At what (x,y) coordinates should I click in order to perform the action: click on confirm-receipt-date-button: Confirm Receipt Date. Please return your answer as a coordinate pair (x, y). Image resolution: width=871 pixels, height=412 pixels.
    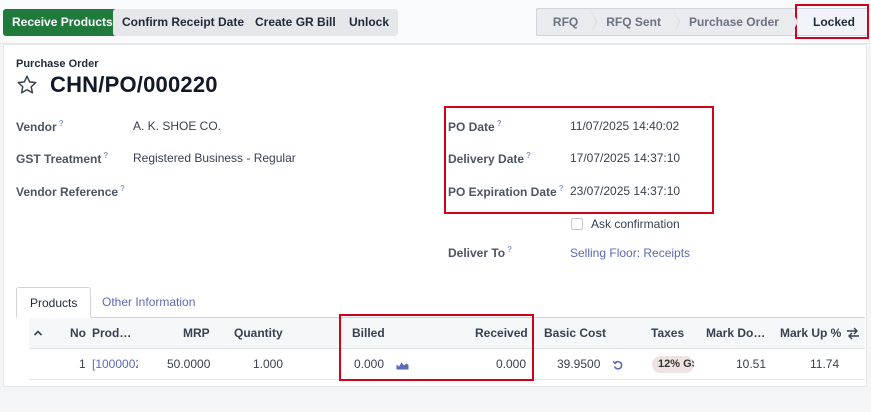
    Looking at the image, I should click on (183, 22).